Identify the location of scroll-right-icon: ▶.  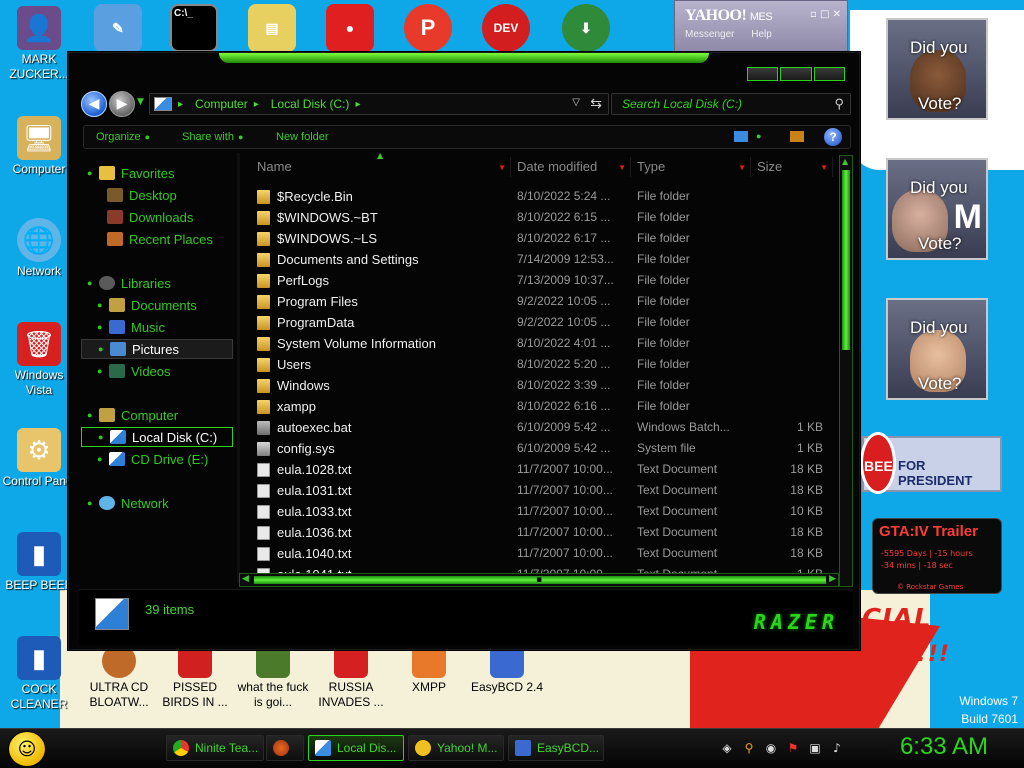
(832, 579).